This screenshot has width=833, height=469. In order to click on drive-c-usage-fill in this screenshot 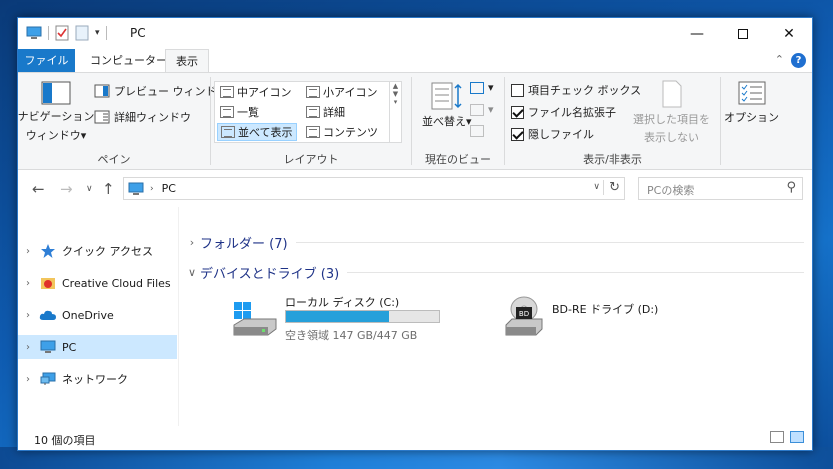, I will do `click(337, 316)`.